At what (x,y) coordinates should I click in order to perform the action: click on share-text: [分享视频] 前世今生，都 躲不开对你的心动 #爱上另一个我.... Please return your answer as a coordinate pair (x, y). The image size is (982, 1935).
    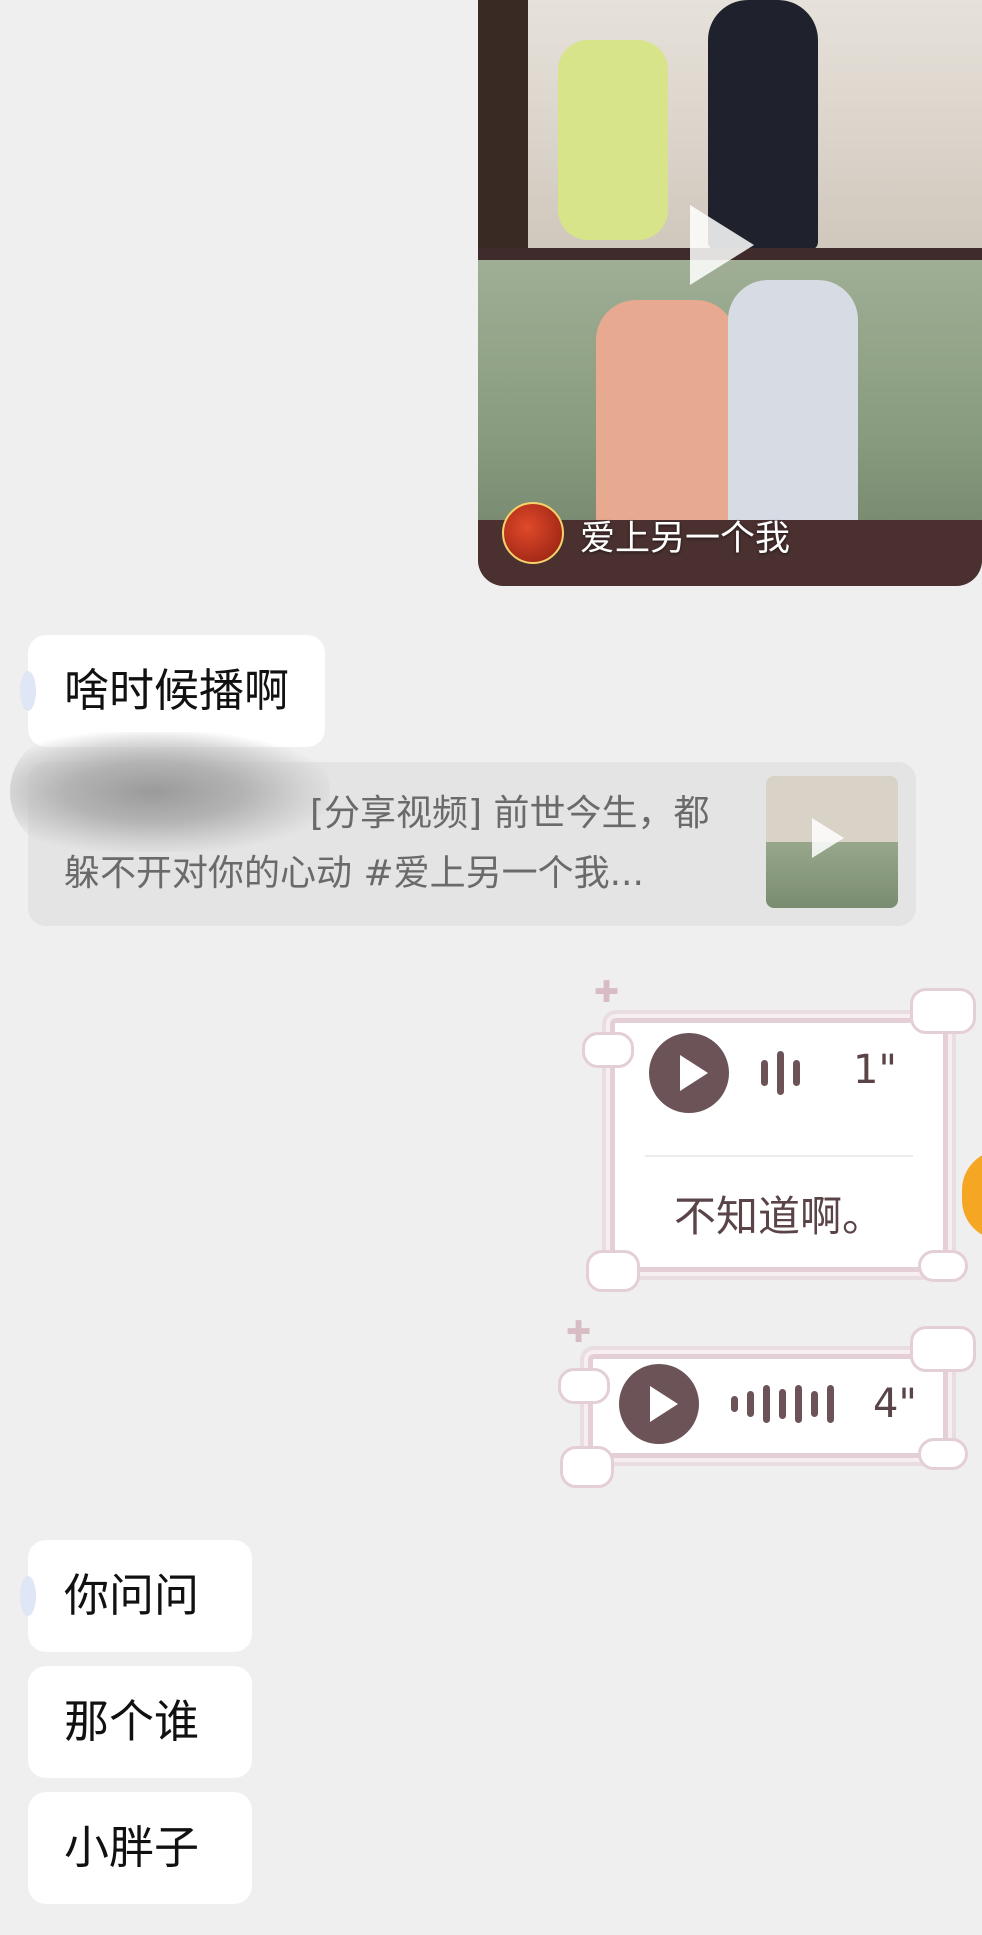
    Looking at the image, I should click on (419, 844).